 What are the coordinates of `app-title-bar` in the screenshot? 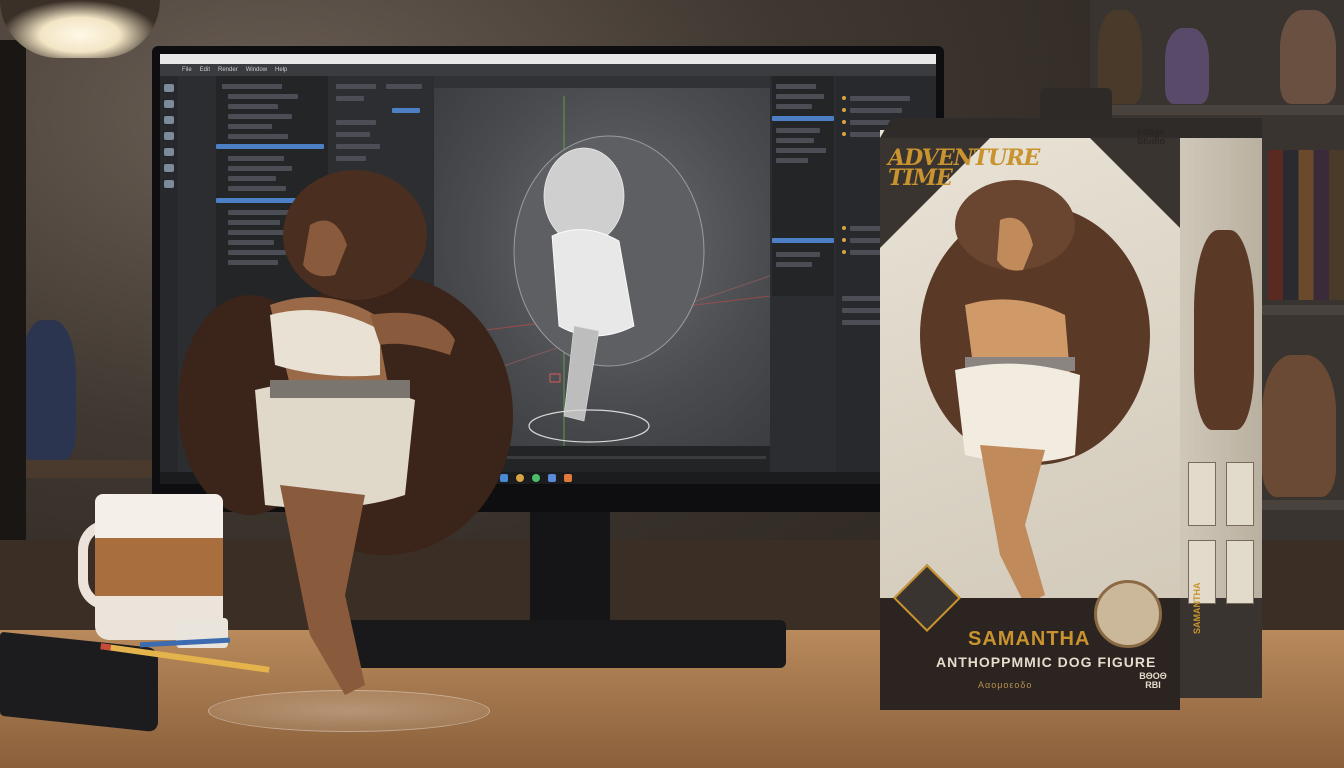 It's located at (548, 59).